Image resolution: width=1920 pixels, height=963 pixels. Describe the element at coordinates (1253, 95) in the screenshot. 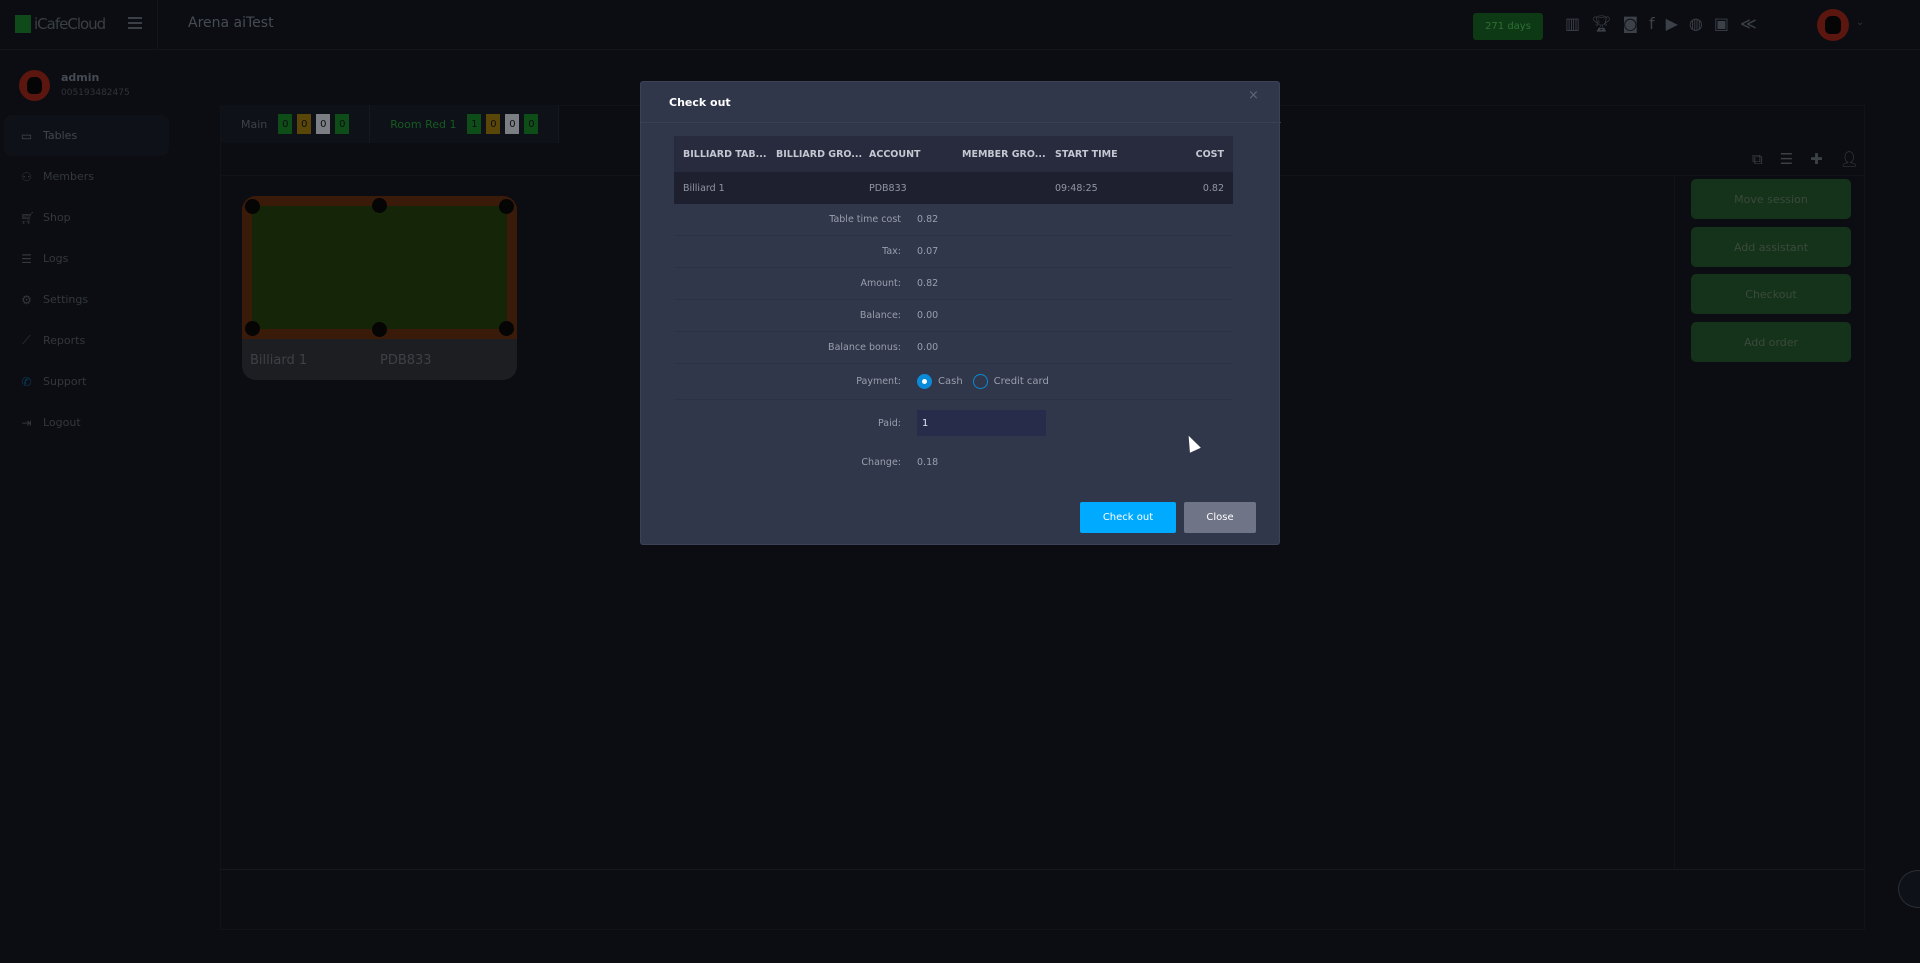

I see `close-icon: ×` at that location.